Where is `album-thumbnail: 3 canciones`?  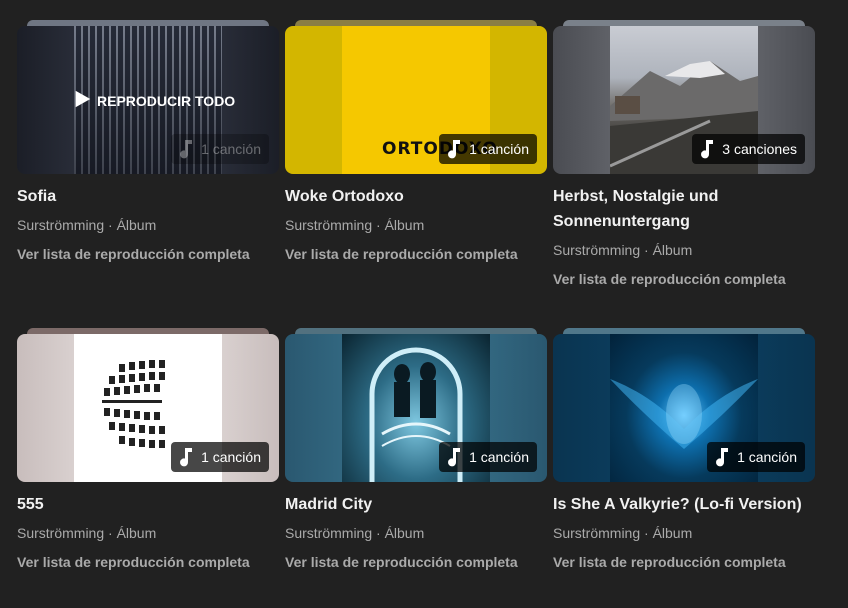
album-thumbnail: 3 canciones is located at coordinates (684, 97).